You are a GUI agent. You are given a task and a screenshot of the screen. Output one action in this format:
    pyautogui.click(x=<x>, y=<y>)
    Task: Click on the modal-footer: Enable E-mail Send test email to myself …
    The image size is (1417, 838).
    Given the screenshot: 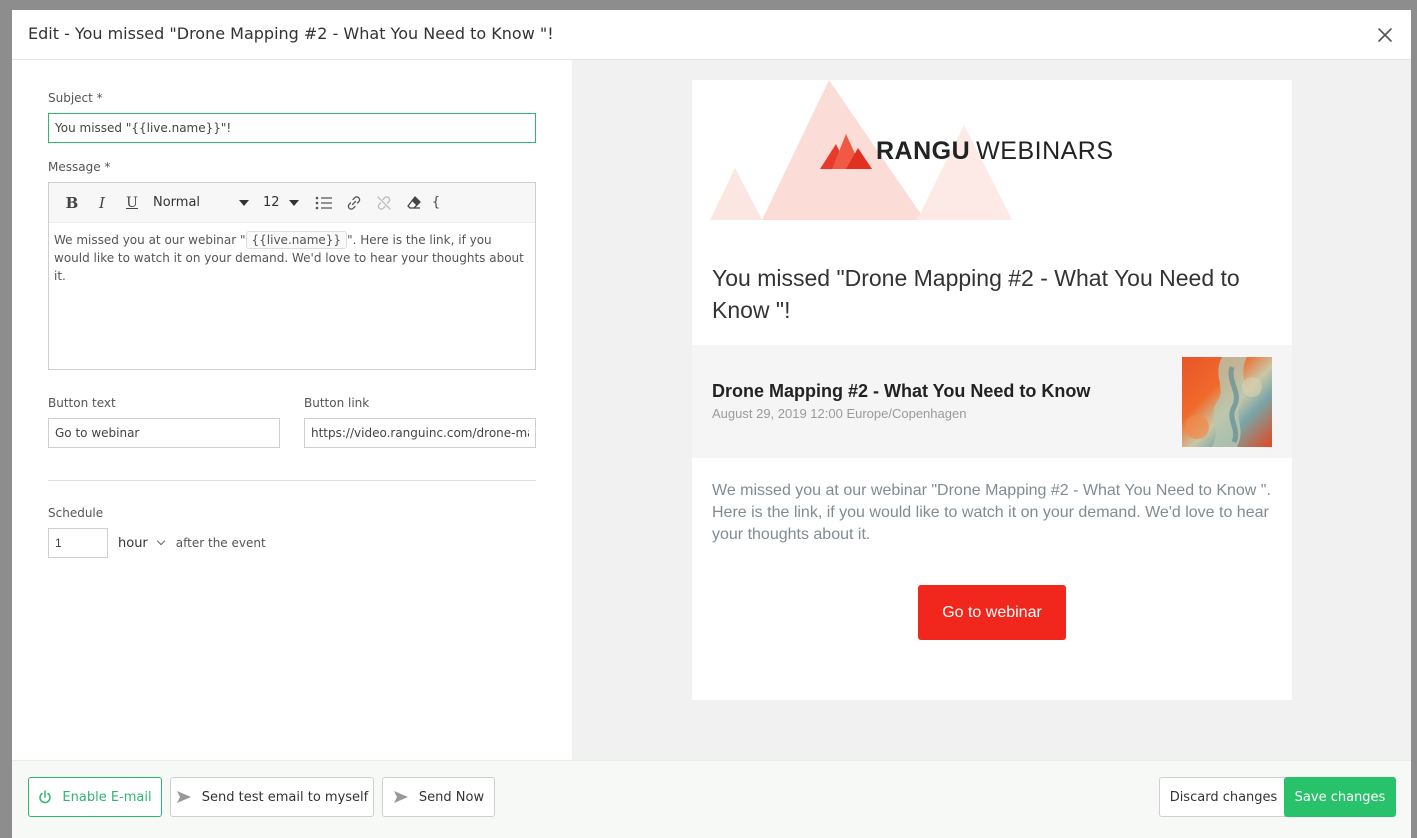 What is the action you would take?
    pyautogui.click(x=711, y=799)
    